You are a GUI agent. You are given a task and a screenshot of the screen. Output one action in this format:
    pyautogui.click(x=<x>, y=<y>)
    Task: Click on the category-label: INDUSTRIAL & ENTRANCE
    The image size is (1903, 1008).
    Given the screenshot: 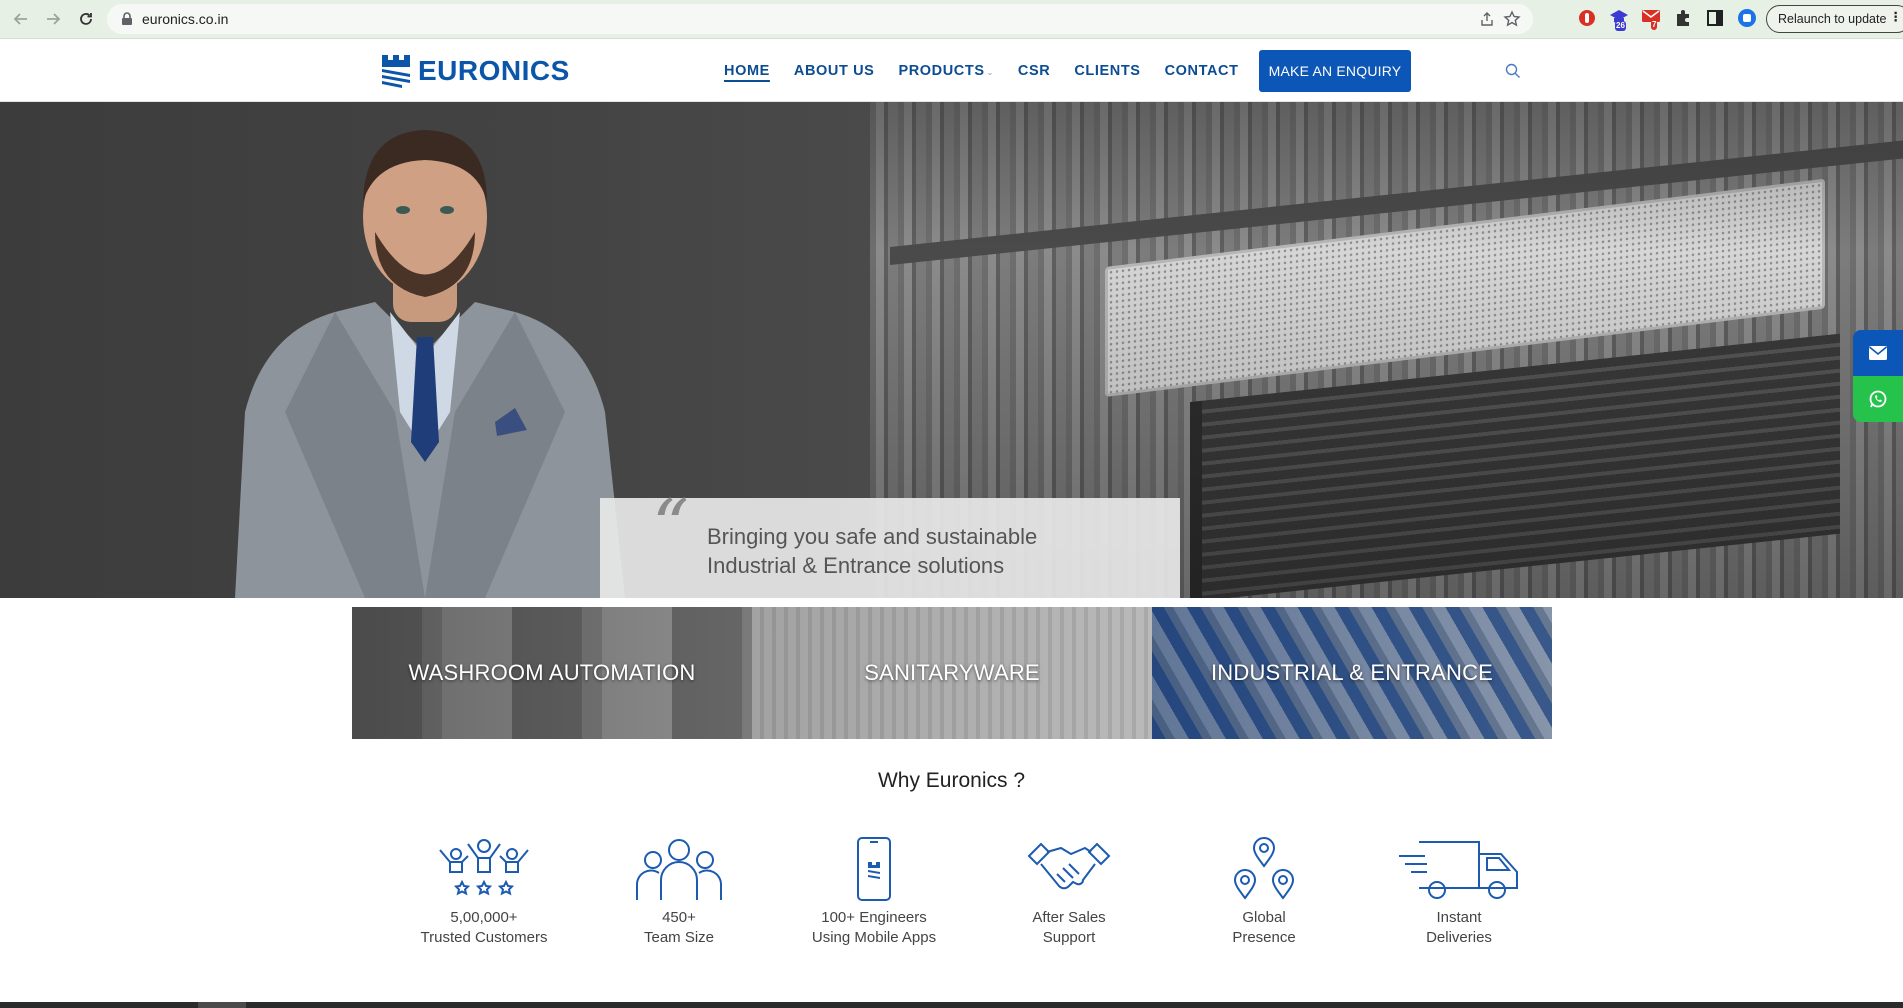 What is the action you would take?
    pyautogui.click(x=1352, y=672)
    